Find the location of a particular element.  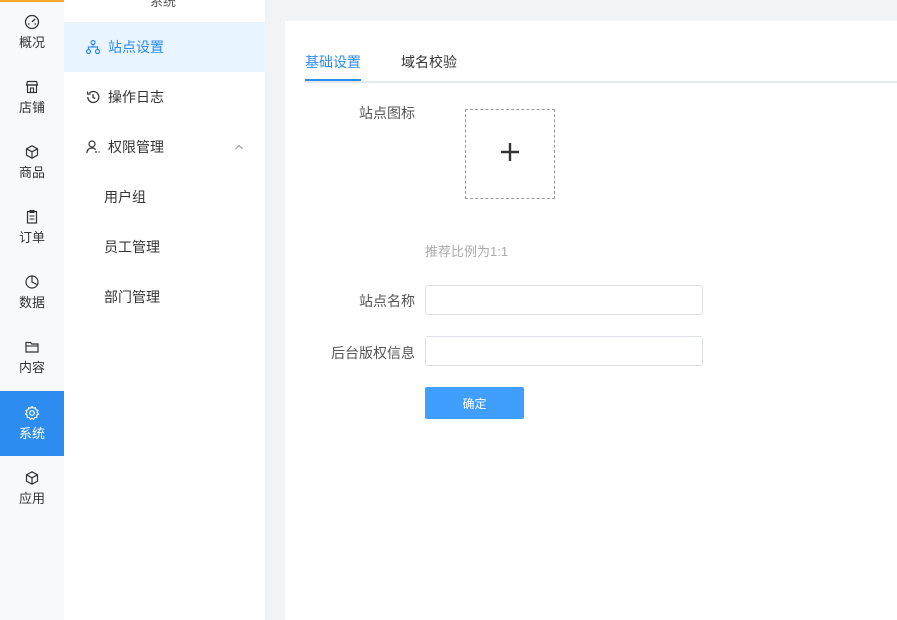

nav-item-products: 商品 is located at coordinates (32, 162).